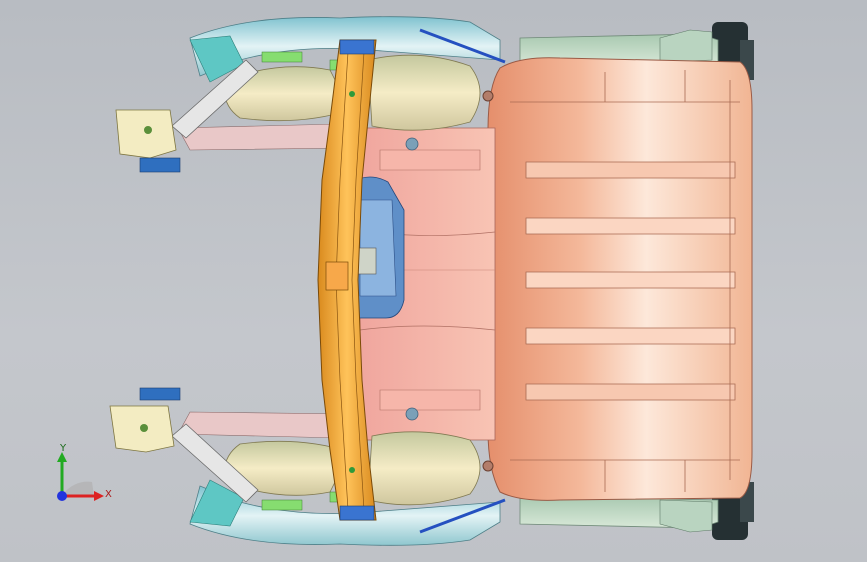 The width and height of the screenshot is (867, 562). Describe the element at coordinates (99, 496) in the screenshot. I see `x-axis-arrowhead` at that location.